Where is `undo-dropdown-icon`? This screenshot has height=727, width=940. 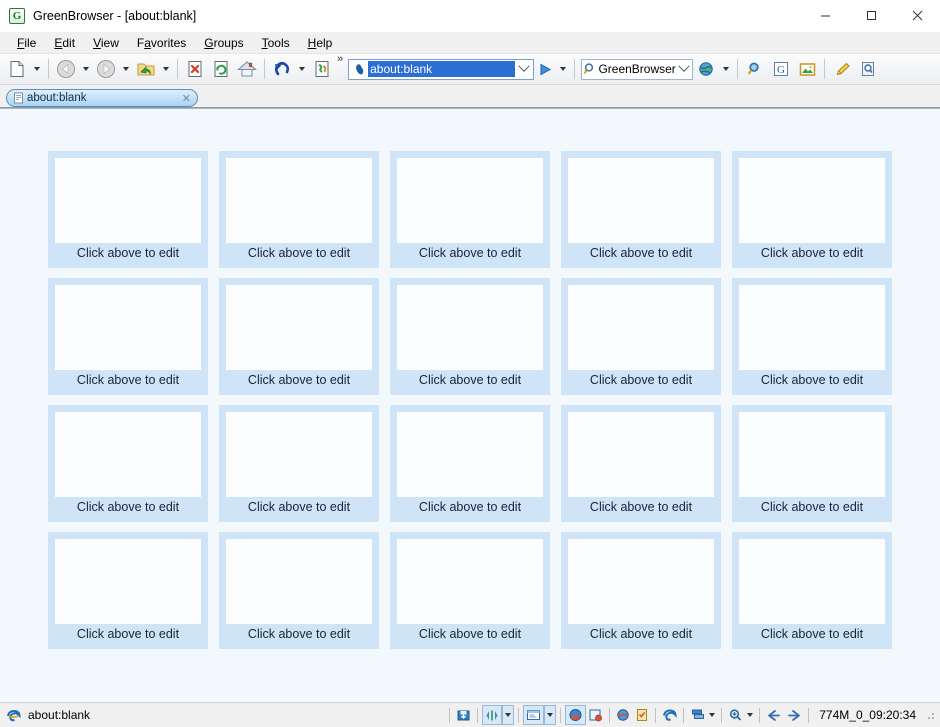 undo-dropdown-icon is located at coordinates (302, 69).